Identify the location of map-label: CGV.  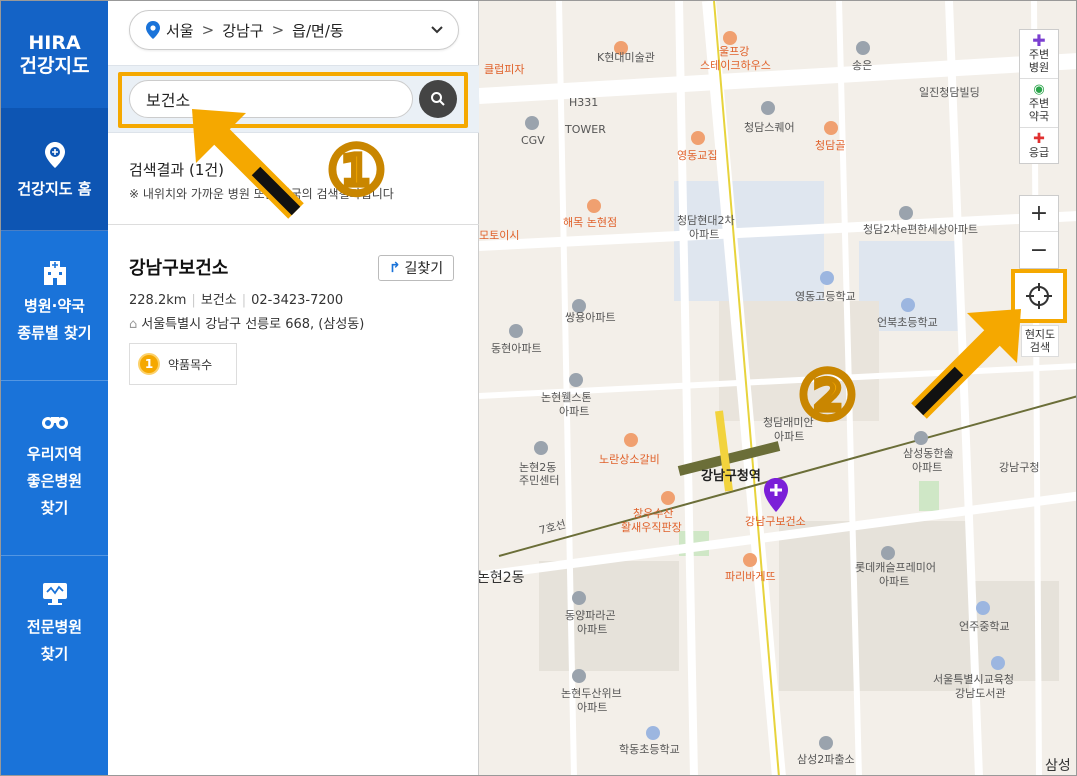
(533, 140).